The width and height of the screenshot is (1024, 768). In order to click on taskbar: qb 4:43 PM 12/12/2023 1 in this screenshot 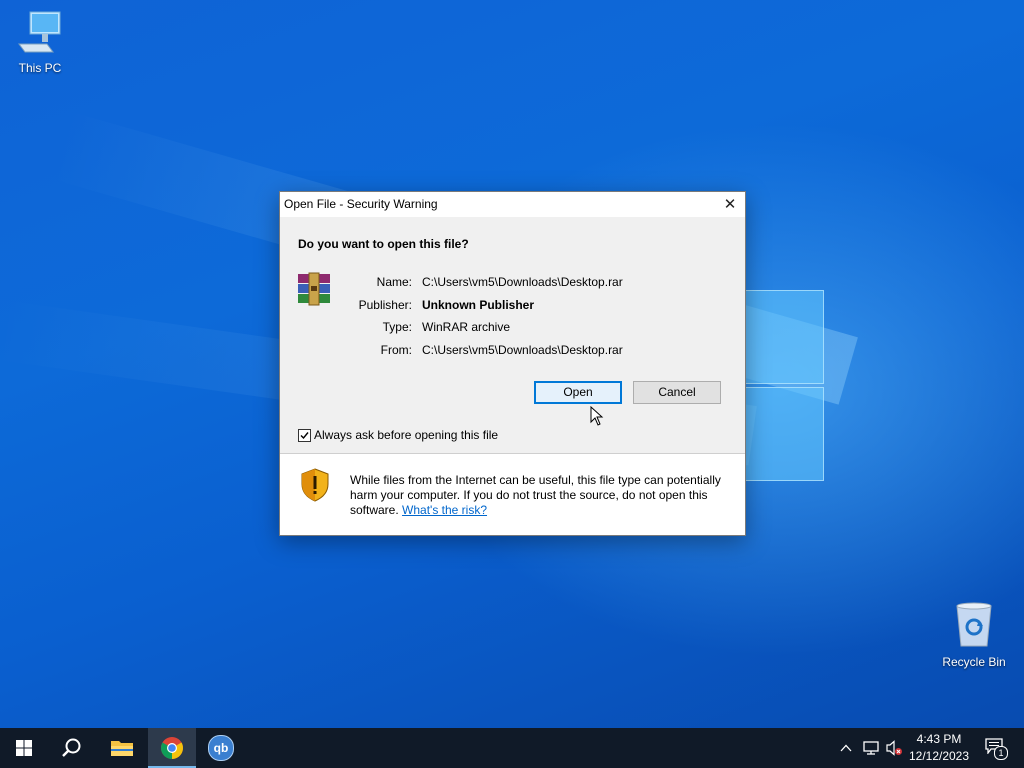, I will do `click(512, 748)`.